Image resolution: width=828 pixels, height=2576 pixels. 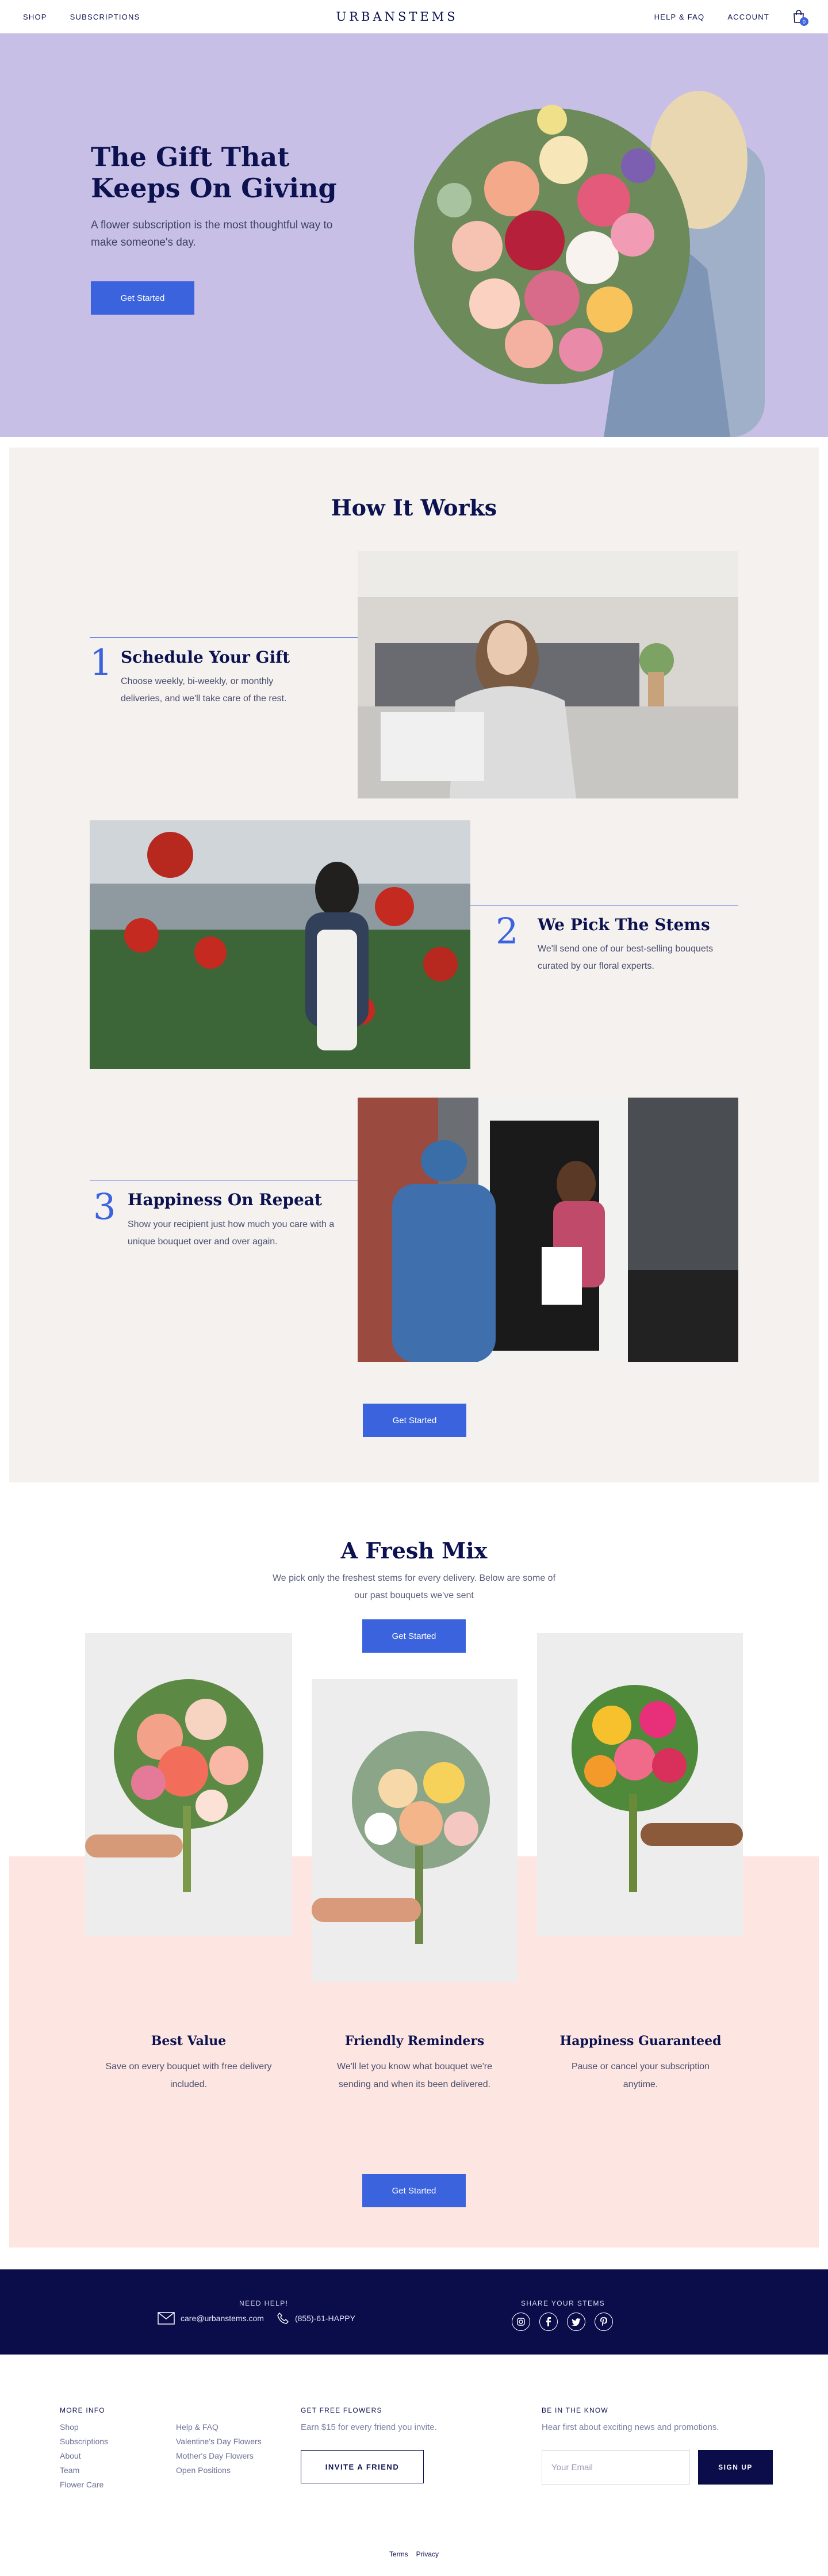 What do you see at coordinates (397, 17) in the screenshot?
I see `logo: URBANSTEMS` at bounding box center [397, 17].